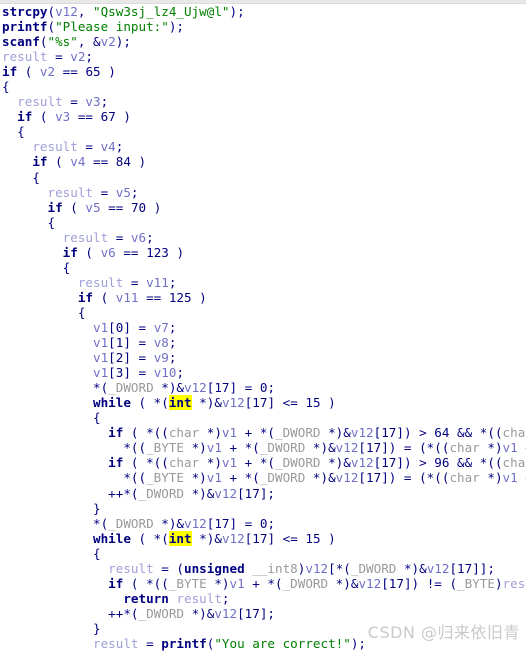 The image size is (526, 651). What do you see at coordinates (263, 161) in the screenshot?
I see `code-line: if ( v4 == 84 )` at bounding box center [263, 161].